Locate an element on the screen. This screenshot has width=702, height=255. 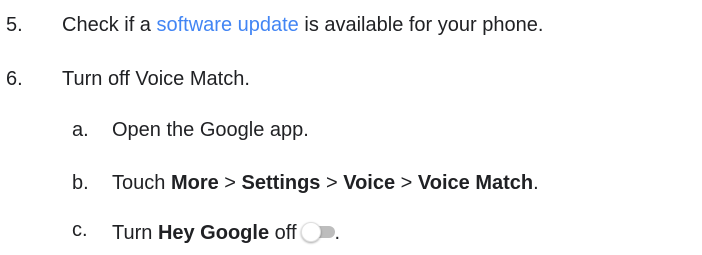
hey-google-label: Hey Google is located at coordinates (213, 233).